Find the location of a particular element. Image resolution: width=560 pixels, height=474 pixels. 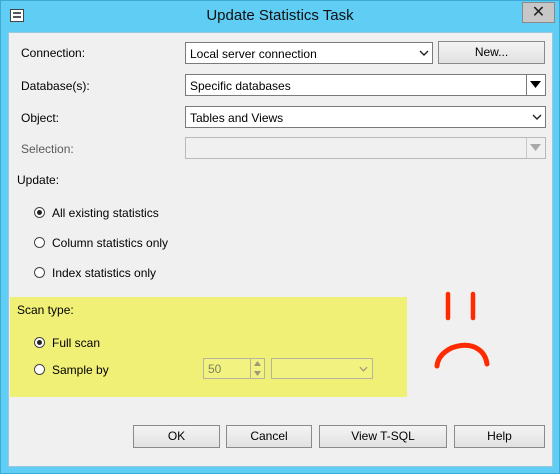

radio-sample-by: Sample by is located at coordinates (109, 371).